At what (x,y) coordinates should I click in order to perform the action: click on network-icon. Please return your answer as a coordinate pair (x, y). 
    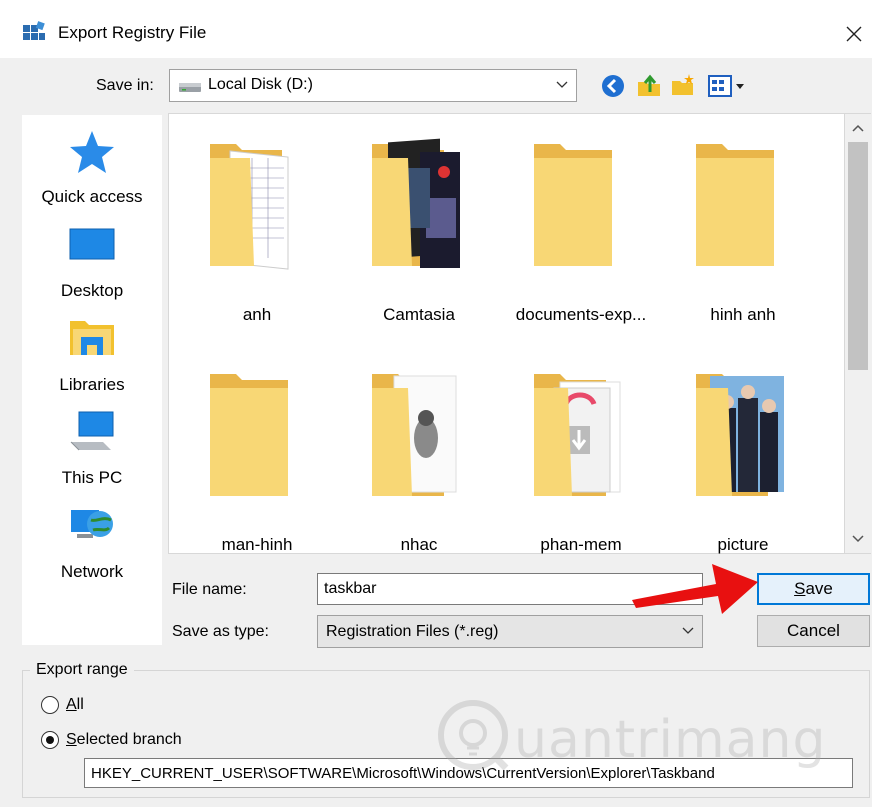
    Looking at the image, I should click on (92, 524).